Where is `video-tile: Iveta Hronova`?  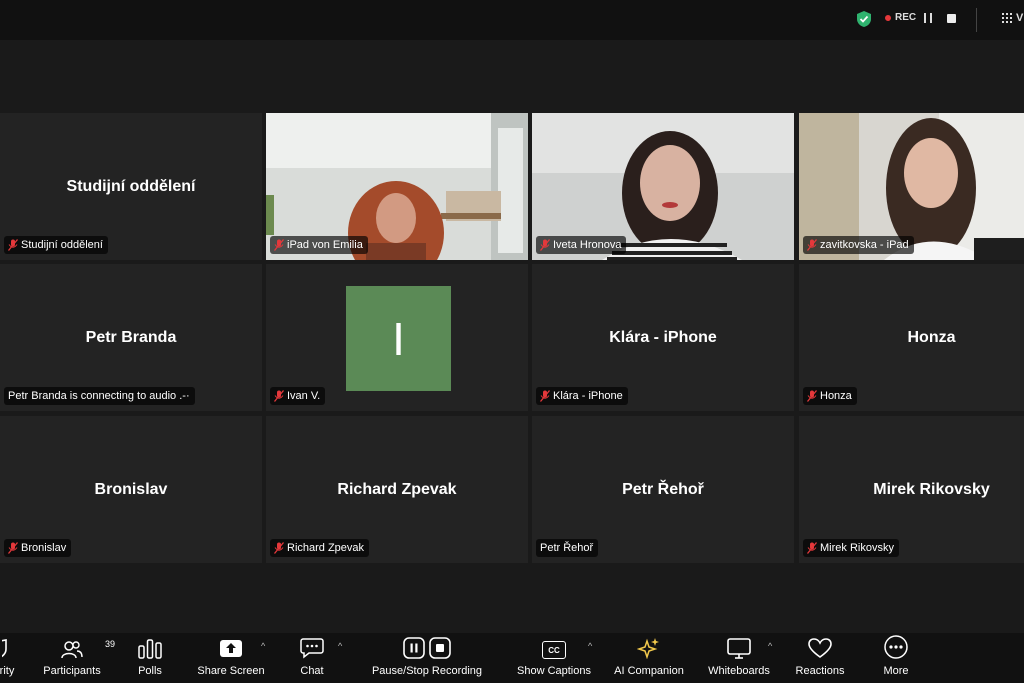
video-tile: Iveta Hronova is located at coordinates (663, 186).